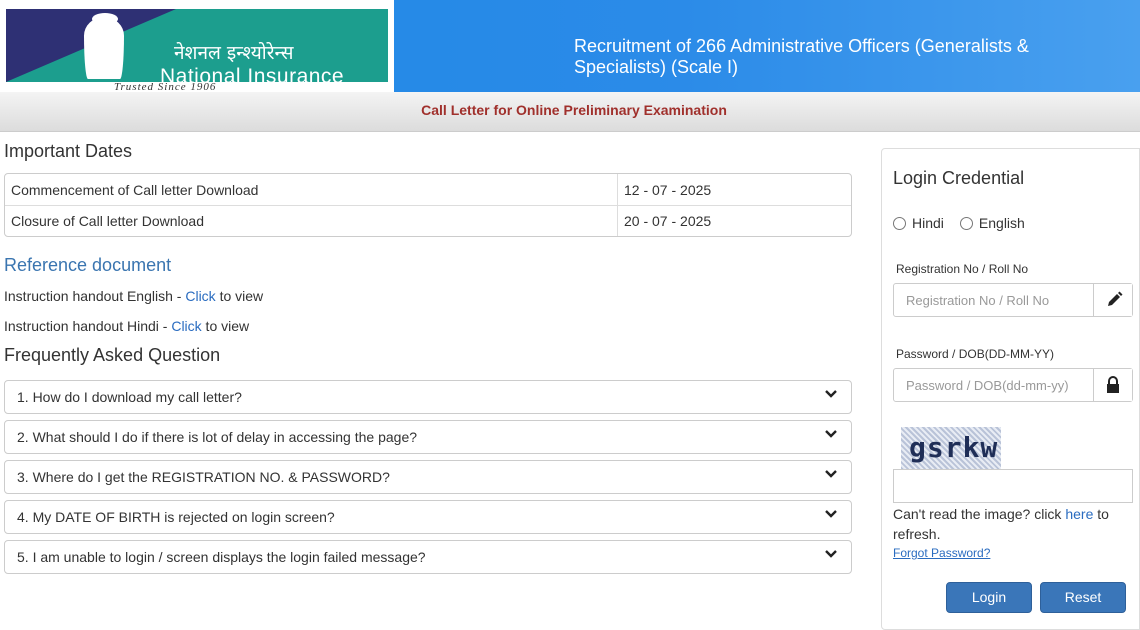 The width and height of the screenshot is (1140, 630). What do you see at coordinates (1079, 514) in the screenshot?
I see `captcha-refresh-link: here` at bounding box center [1079, 514].